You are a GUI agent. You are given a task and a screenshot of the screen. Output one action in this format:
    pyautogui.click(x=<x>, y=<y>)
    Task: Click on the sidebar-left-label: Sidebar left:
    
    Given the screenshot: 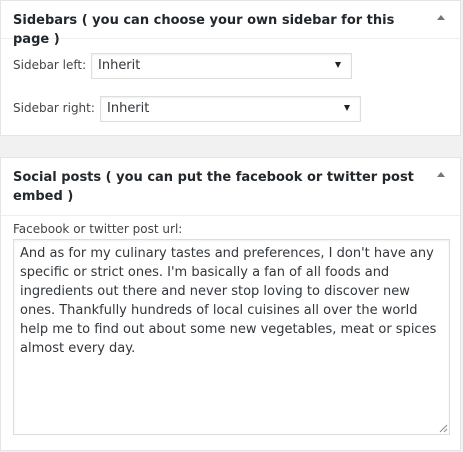 What is the action you would take?
    pyautogui.click(x=50, y=65)
    